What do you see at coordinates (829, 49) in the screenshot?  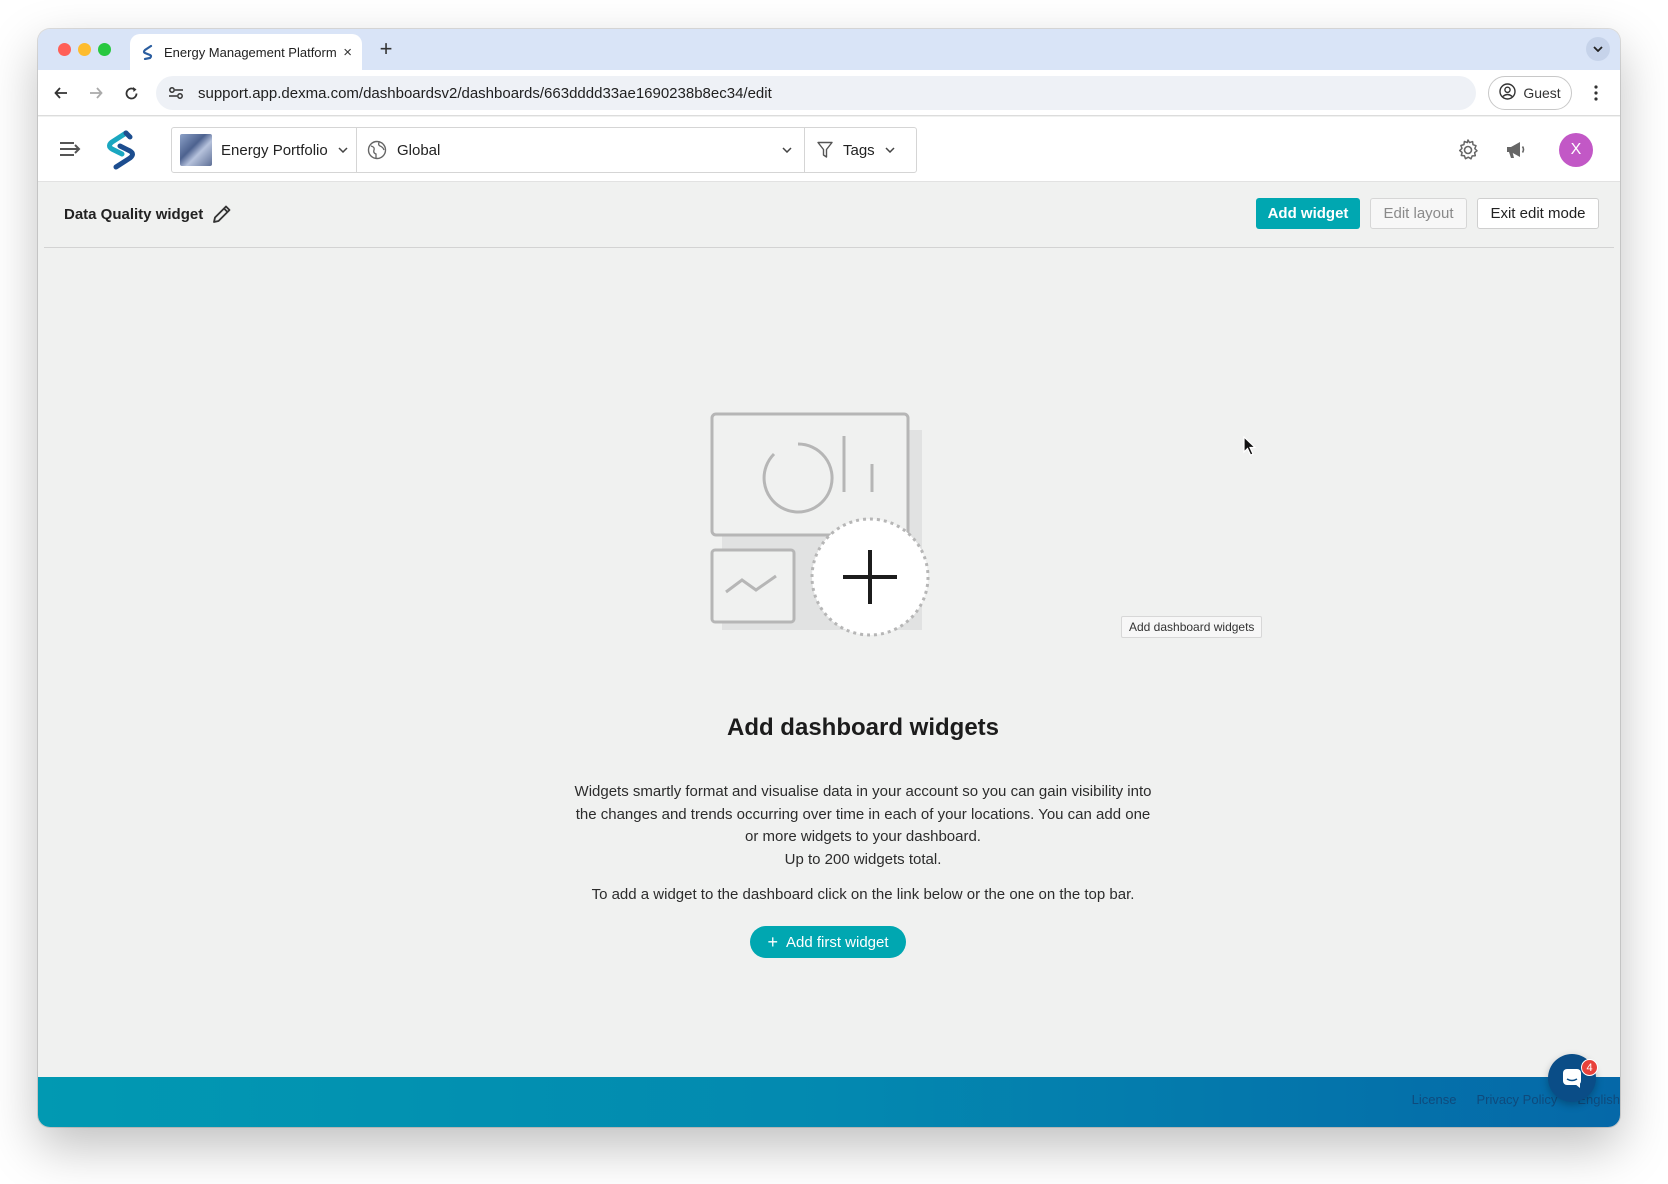 I see `tab-strip: Energy Management Platform × +` at bounding box center [829, 49].